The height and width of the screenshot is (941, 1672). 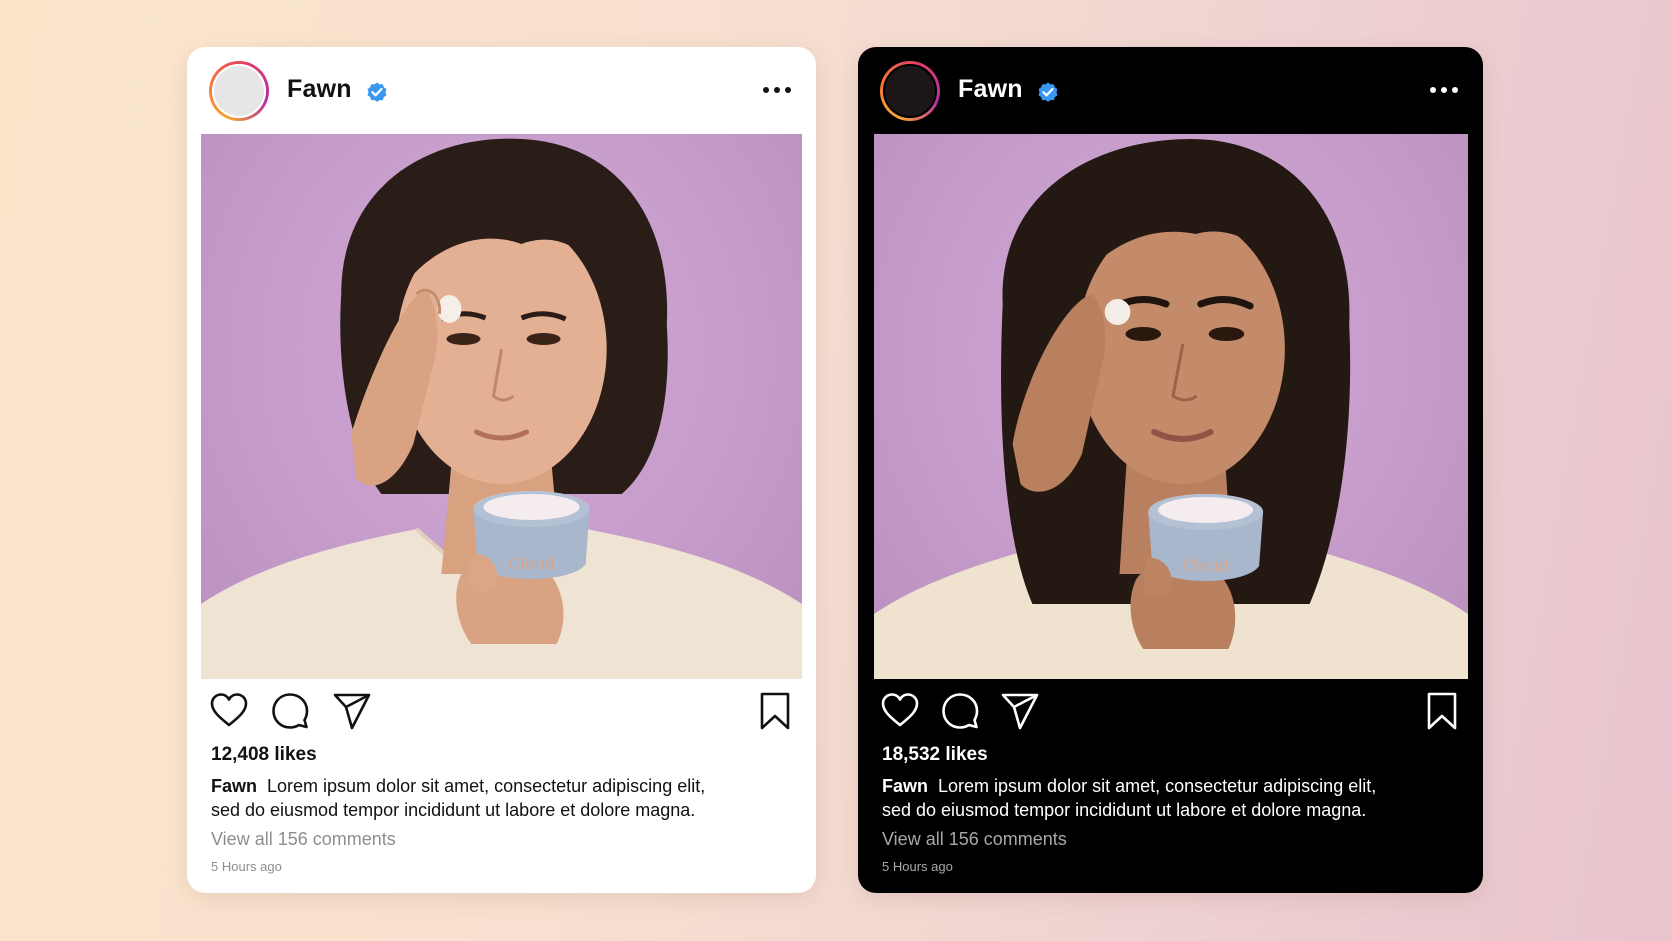 I want to click on likes-count: 18,532 likes, so click(x=935, y=755).